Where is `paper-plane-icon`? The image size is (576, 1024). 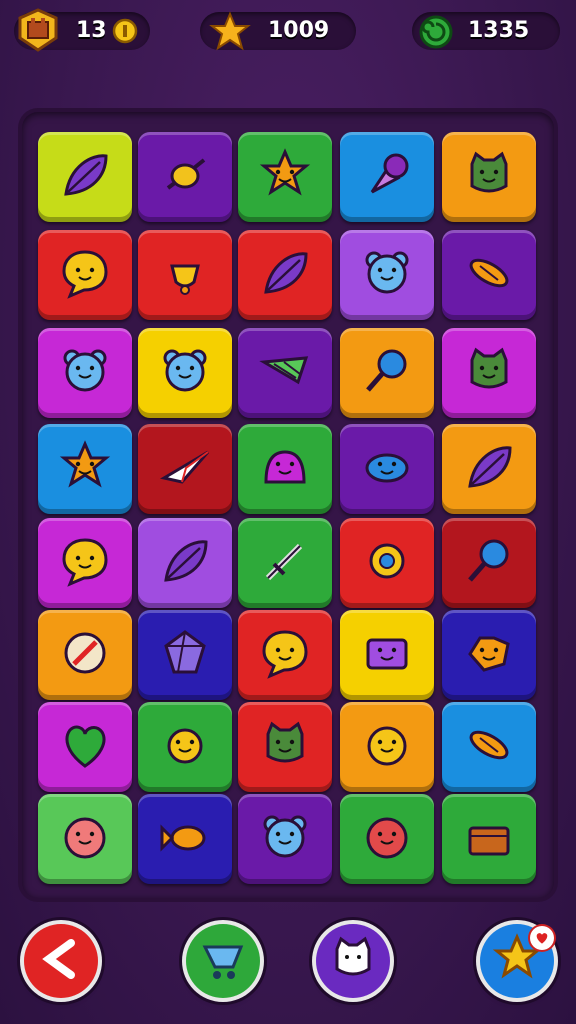
paper-plane-icon is located at coordinates (185, 469).